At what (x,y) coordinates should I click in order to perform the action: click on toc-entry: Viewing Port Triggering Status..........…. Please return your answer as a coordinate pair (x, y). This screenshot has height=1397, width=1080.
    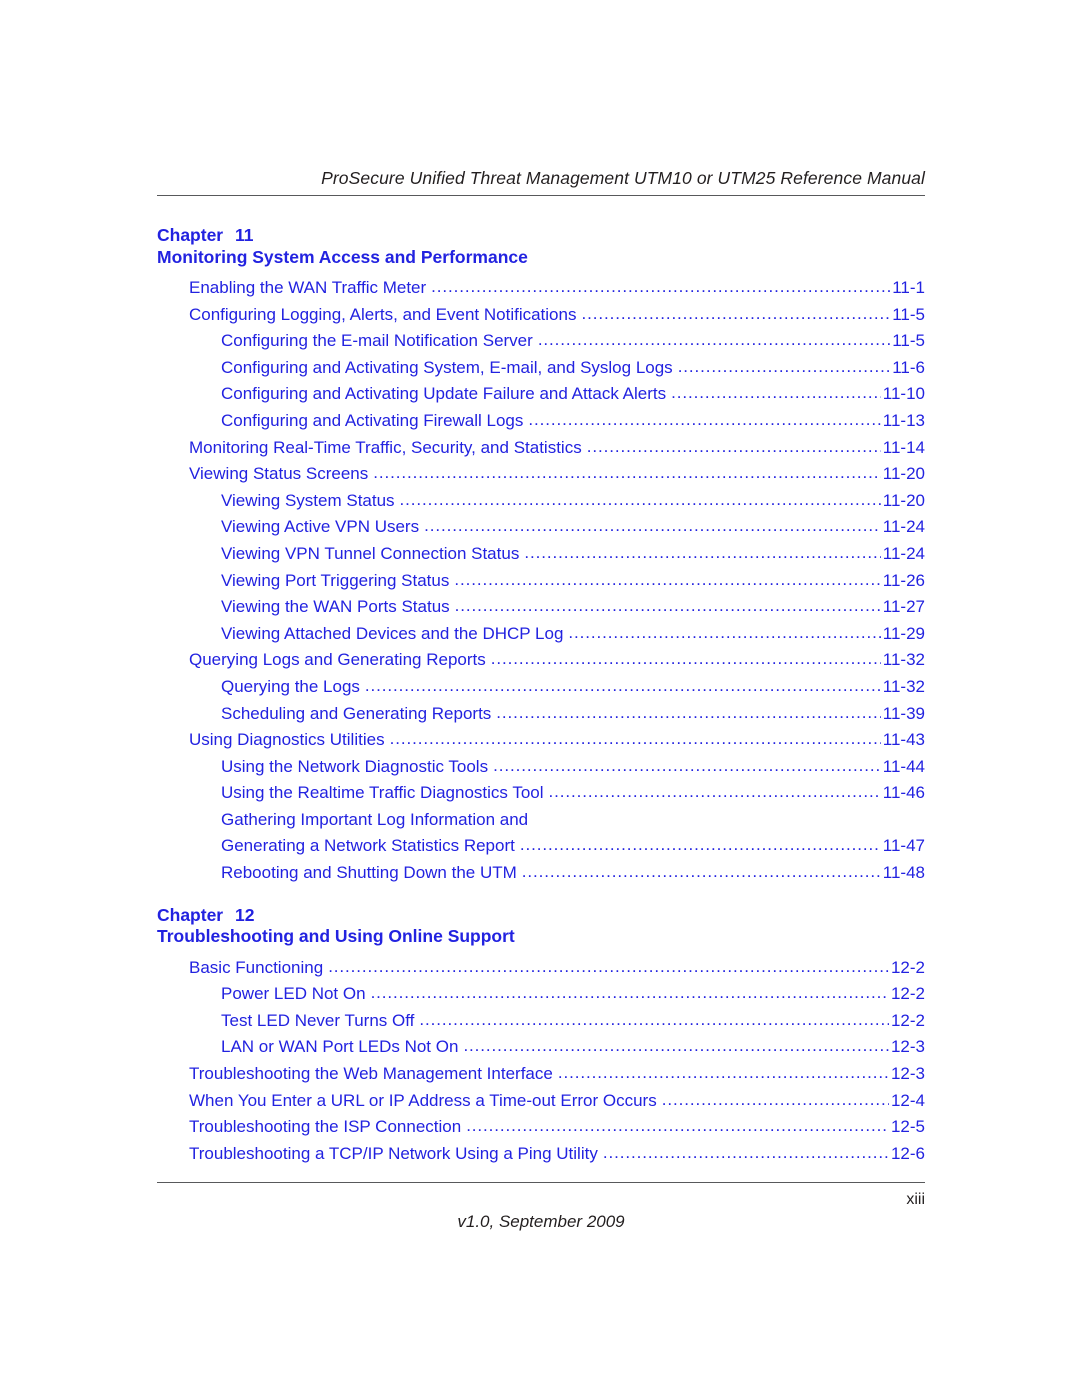
    Looking at the image, I should click on (541, 581).